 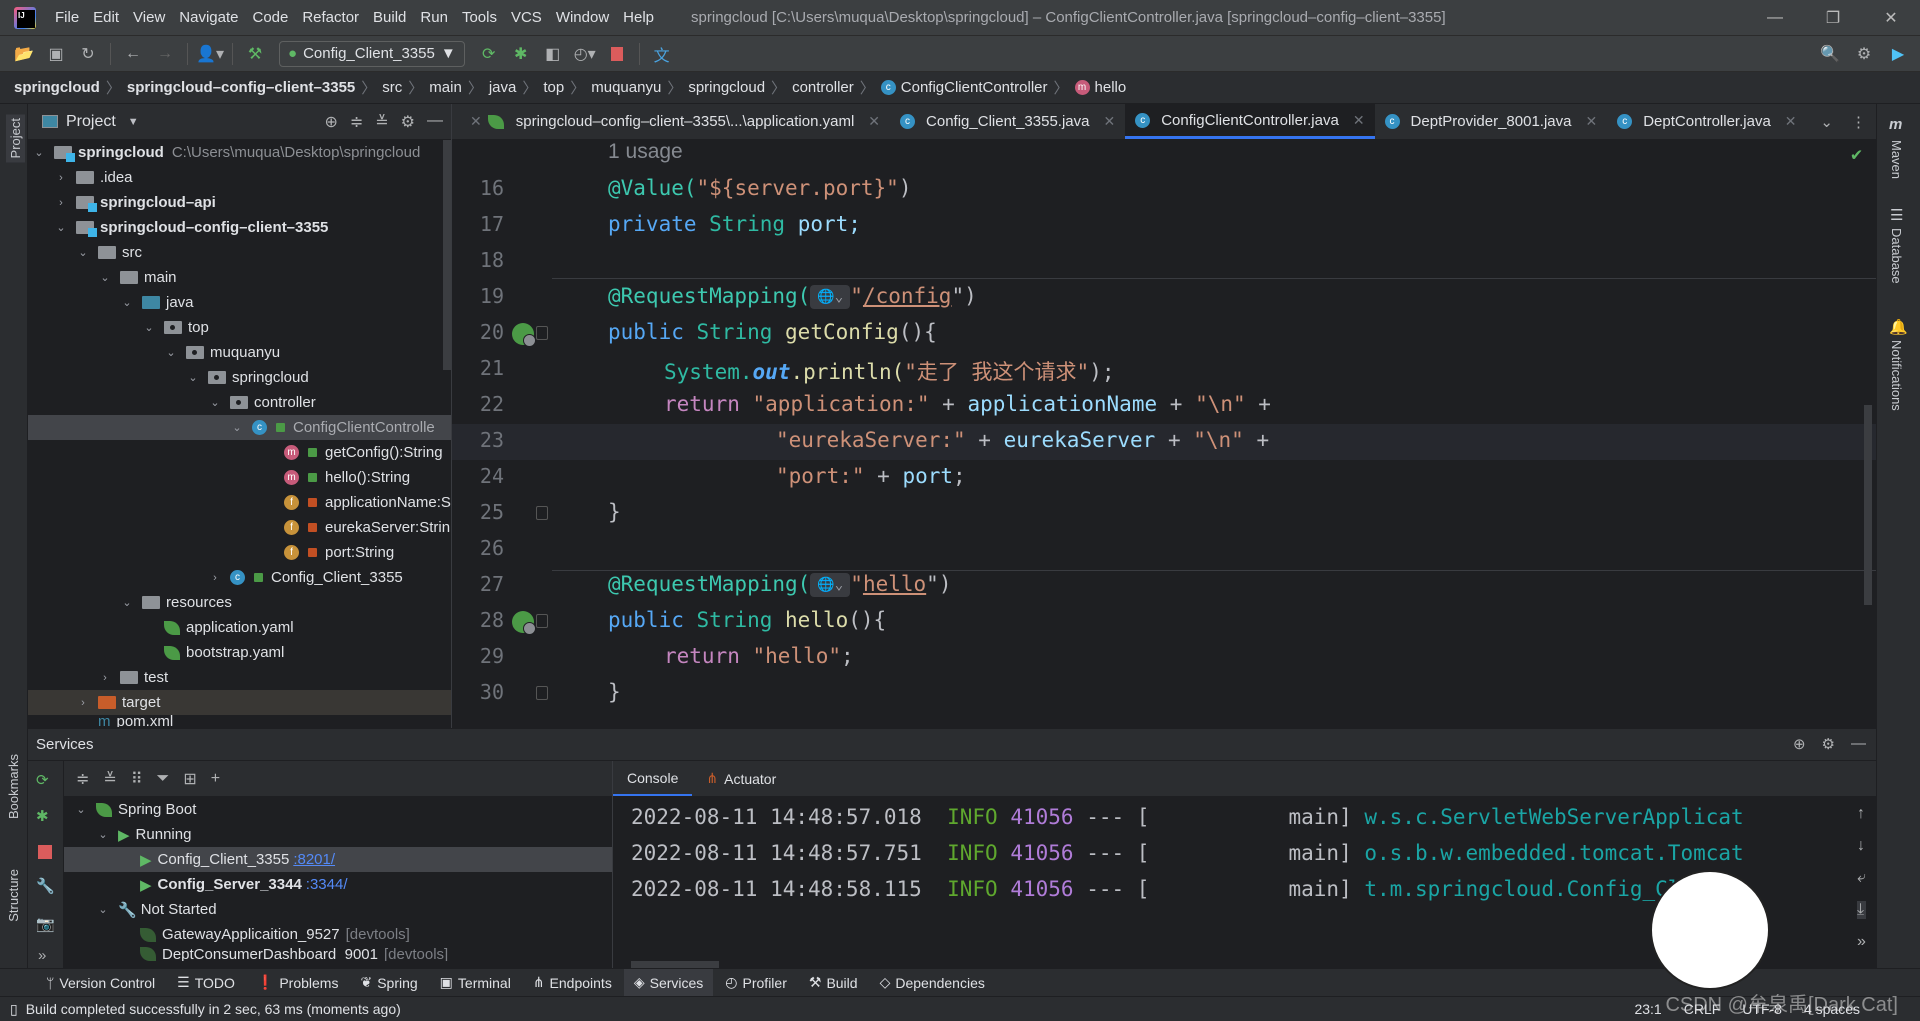 I want to click on debug-bug-icon: ✱, so click(x=521, y=54).